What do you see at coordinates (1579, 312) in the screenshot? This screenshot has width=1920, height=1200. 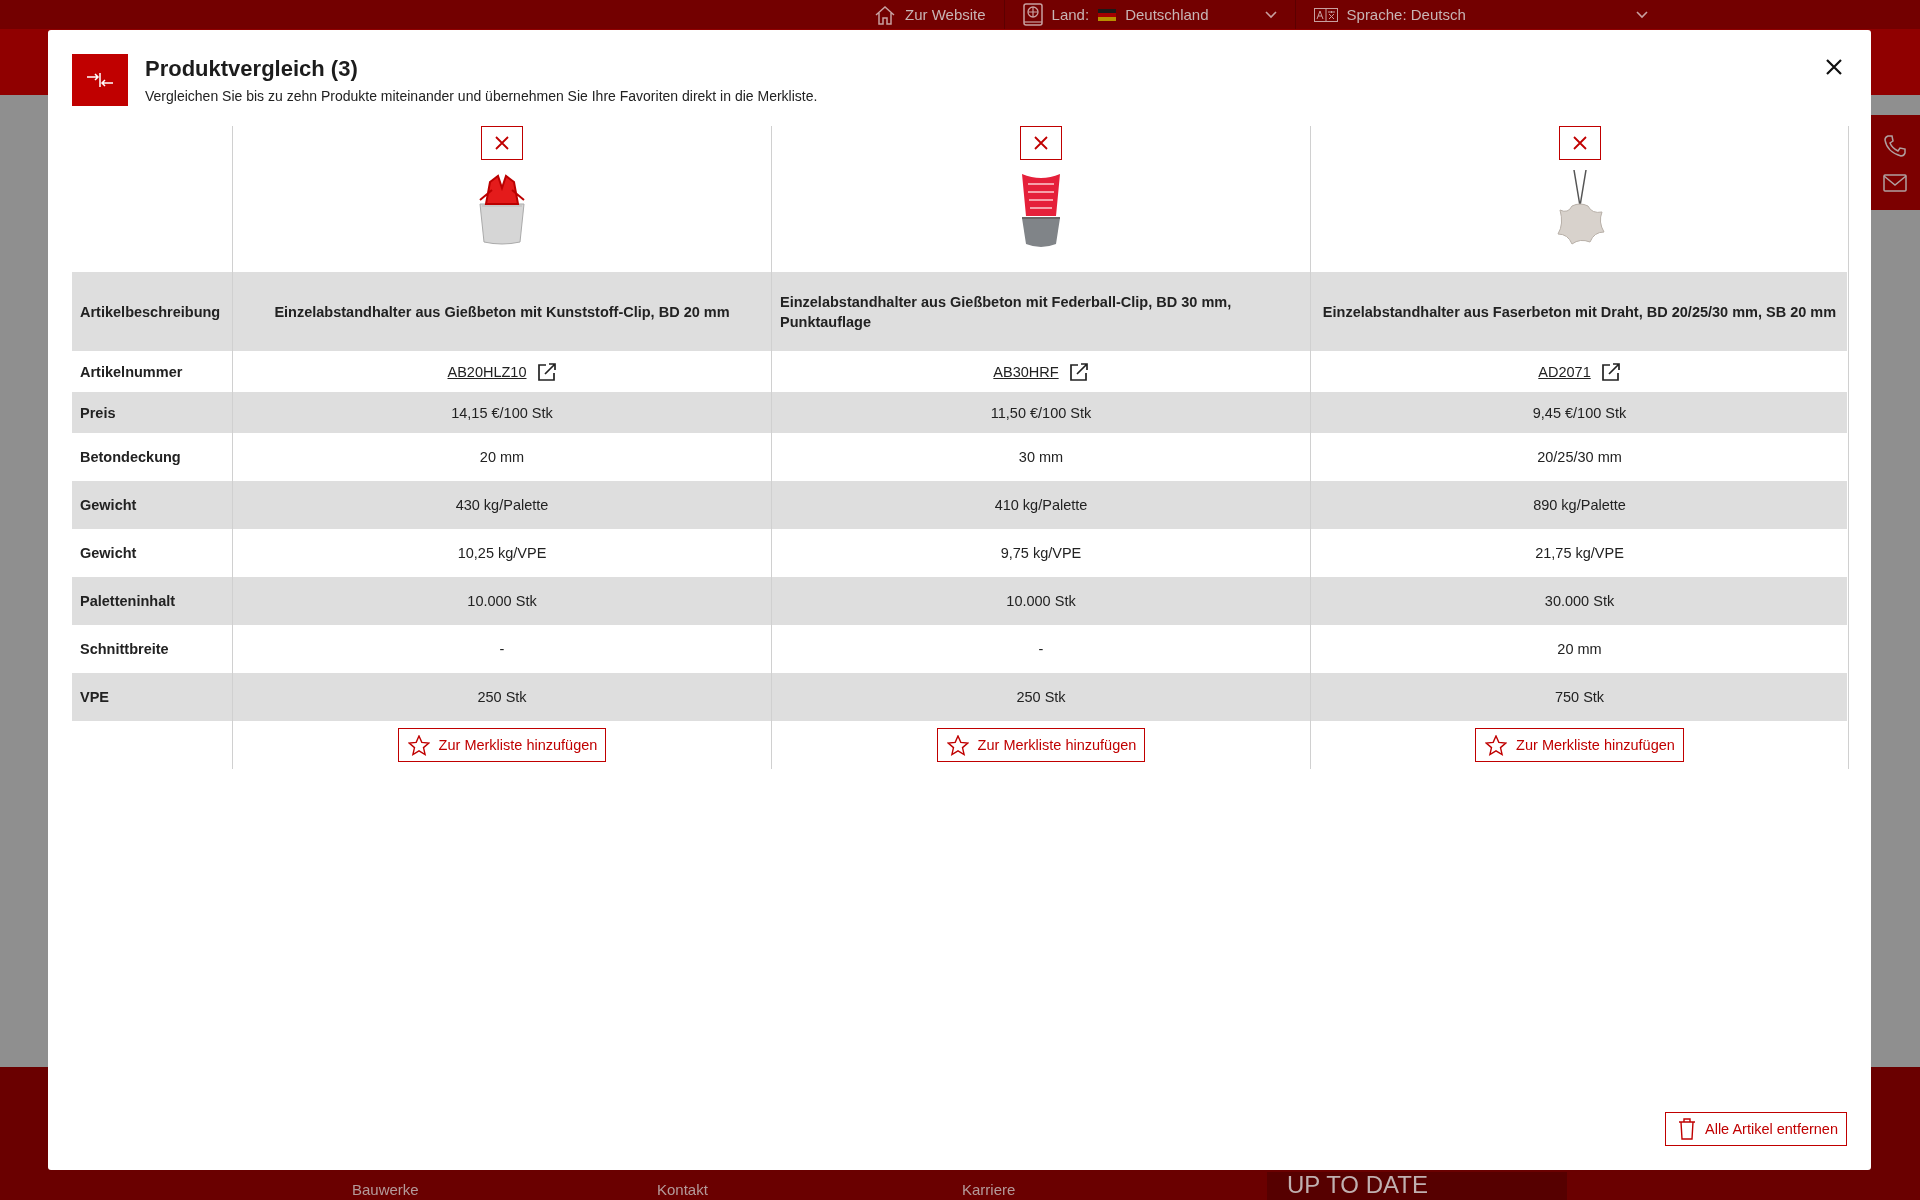 I see `table-cell-text: Einzelabstandhalter aus Faserbeton mit Draht, BD 20/25/30 mm, SB 20 mm` at bounding box center [1579, 312].